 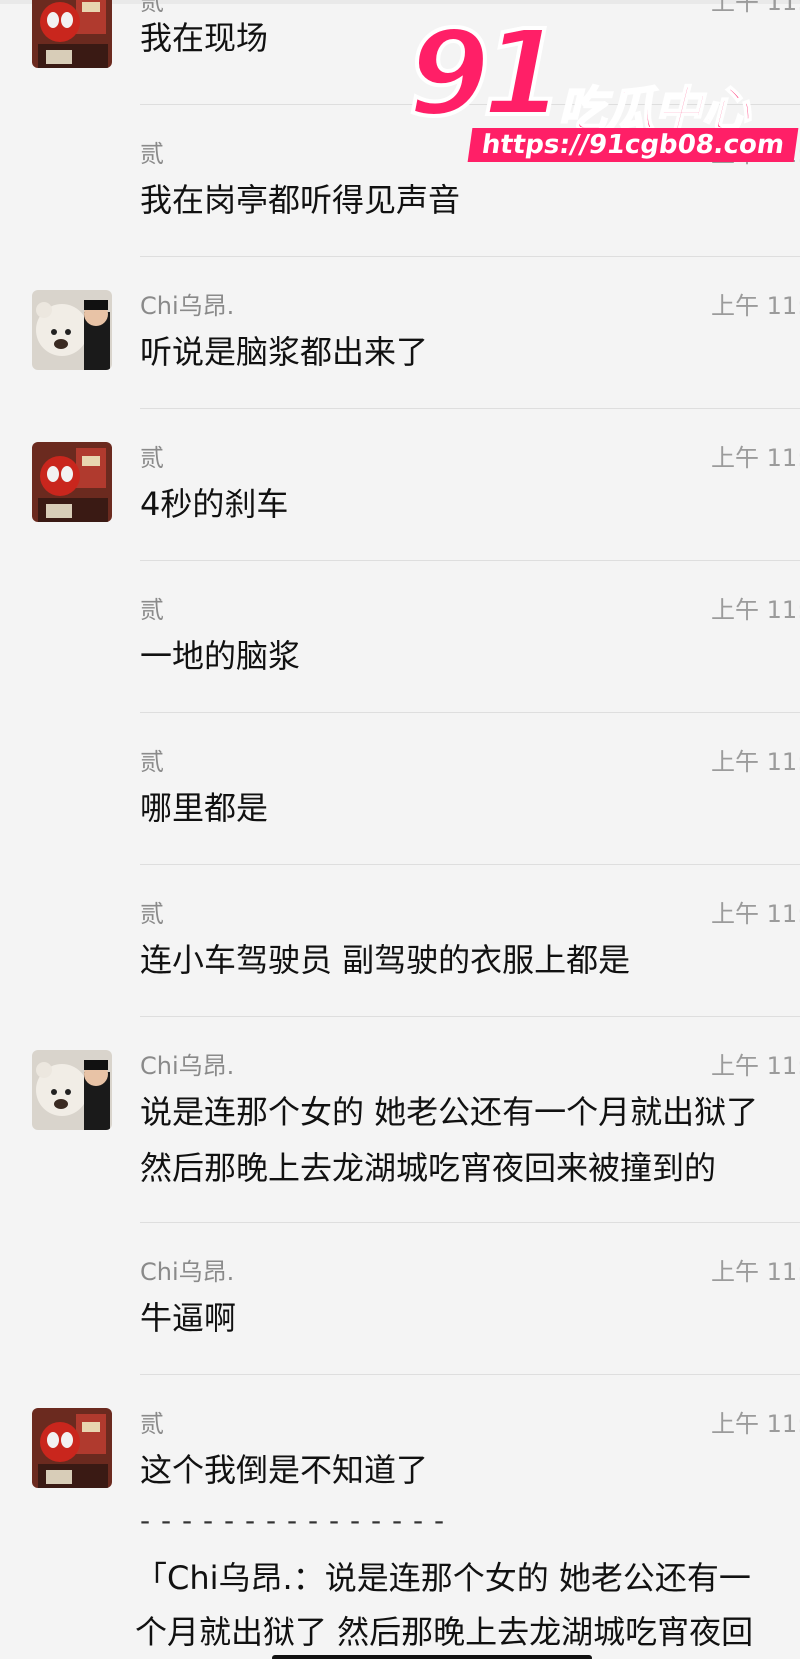 What do you see at coordinates (486, 73) in the screenshot?
I see `watermark-number: 91` at bounding box center [486, 73].